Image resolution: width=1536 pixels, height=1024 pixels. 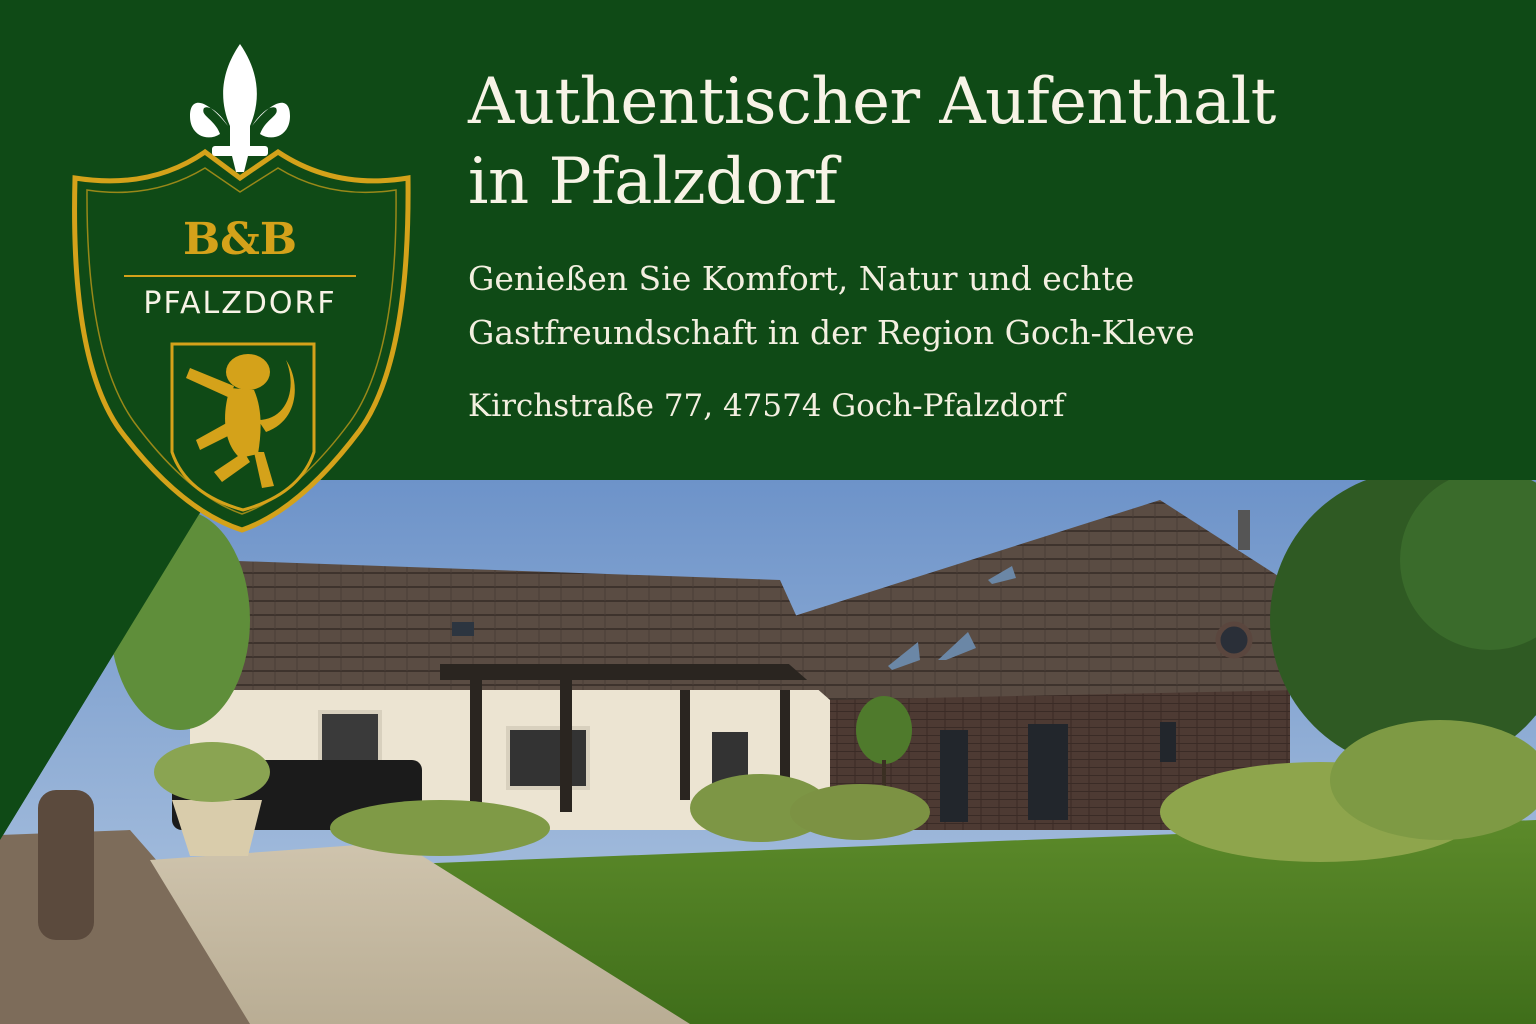 What do you see at coordinates (766, 406) in the screenshot?
I see `address: Kirchstraße 77, 47574 Goch-Pfalzdorf` at bounding box center [766, 406].